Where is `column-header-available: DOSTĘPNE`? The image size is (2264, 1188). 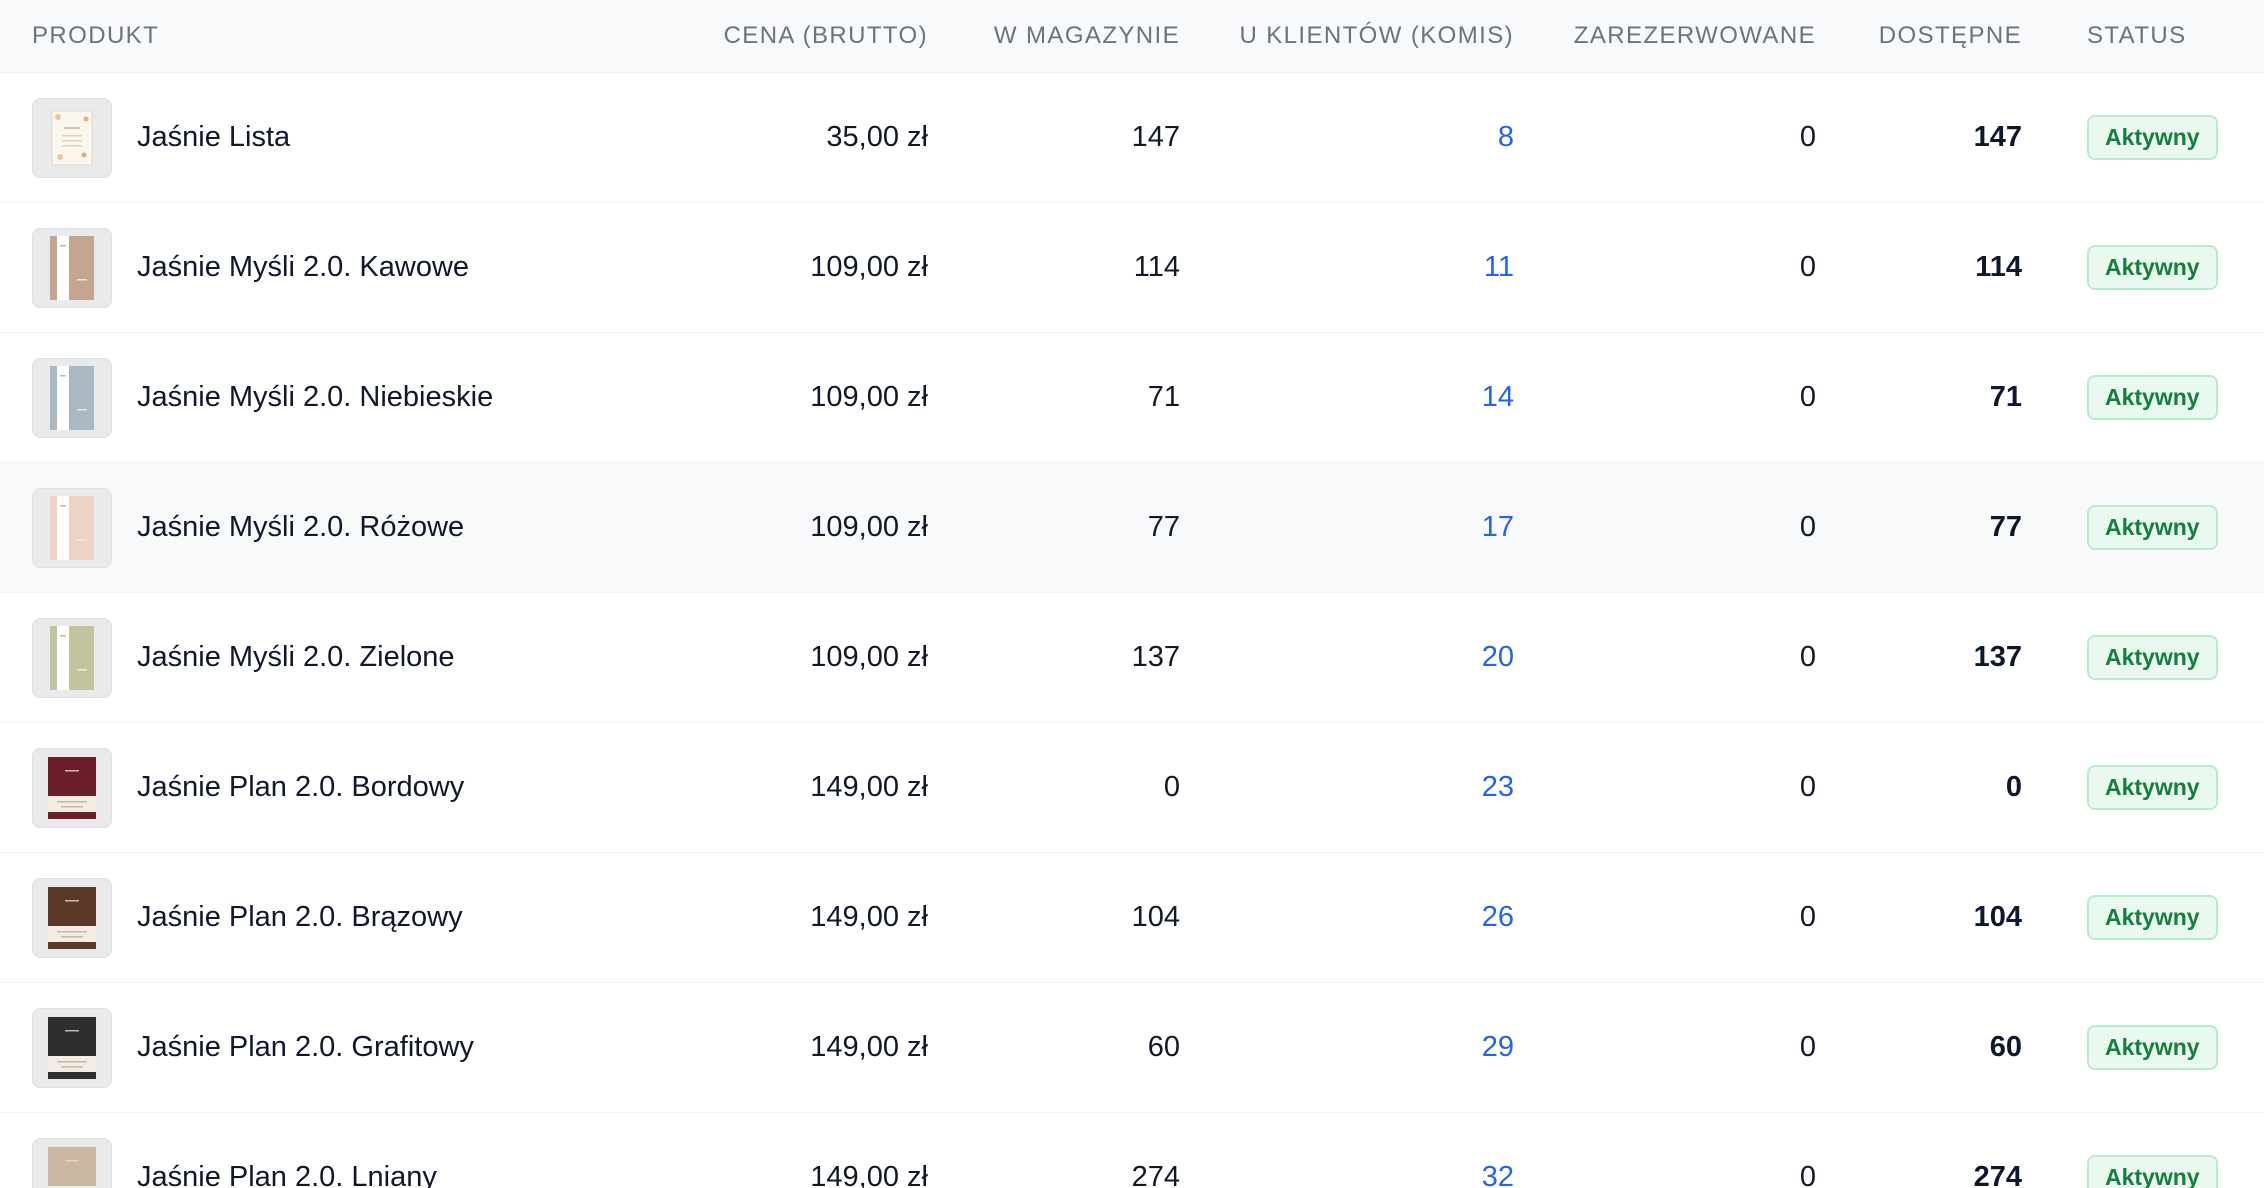 column-header-available: DOSTĘPNE is located at coordinates (1919, 36).